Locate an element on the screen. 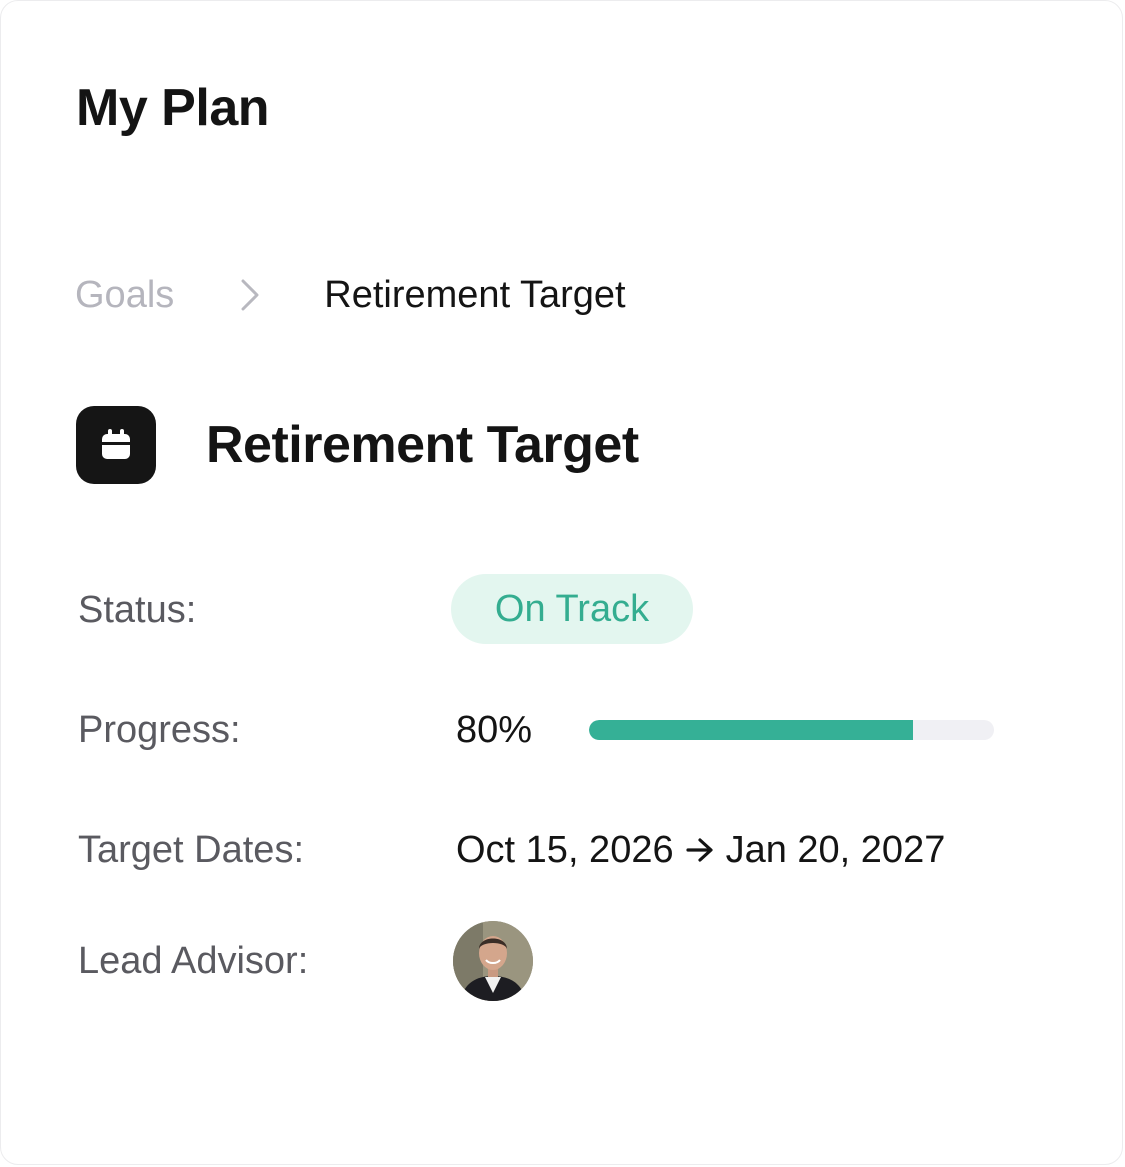 The width and height of the screenshot is (1125, 1167). breadcrumb: Goals Retirement Target is located at coordinates (350, 295).